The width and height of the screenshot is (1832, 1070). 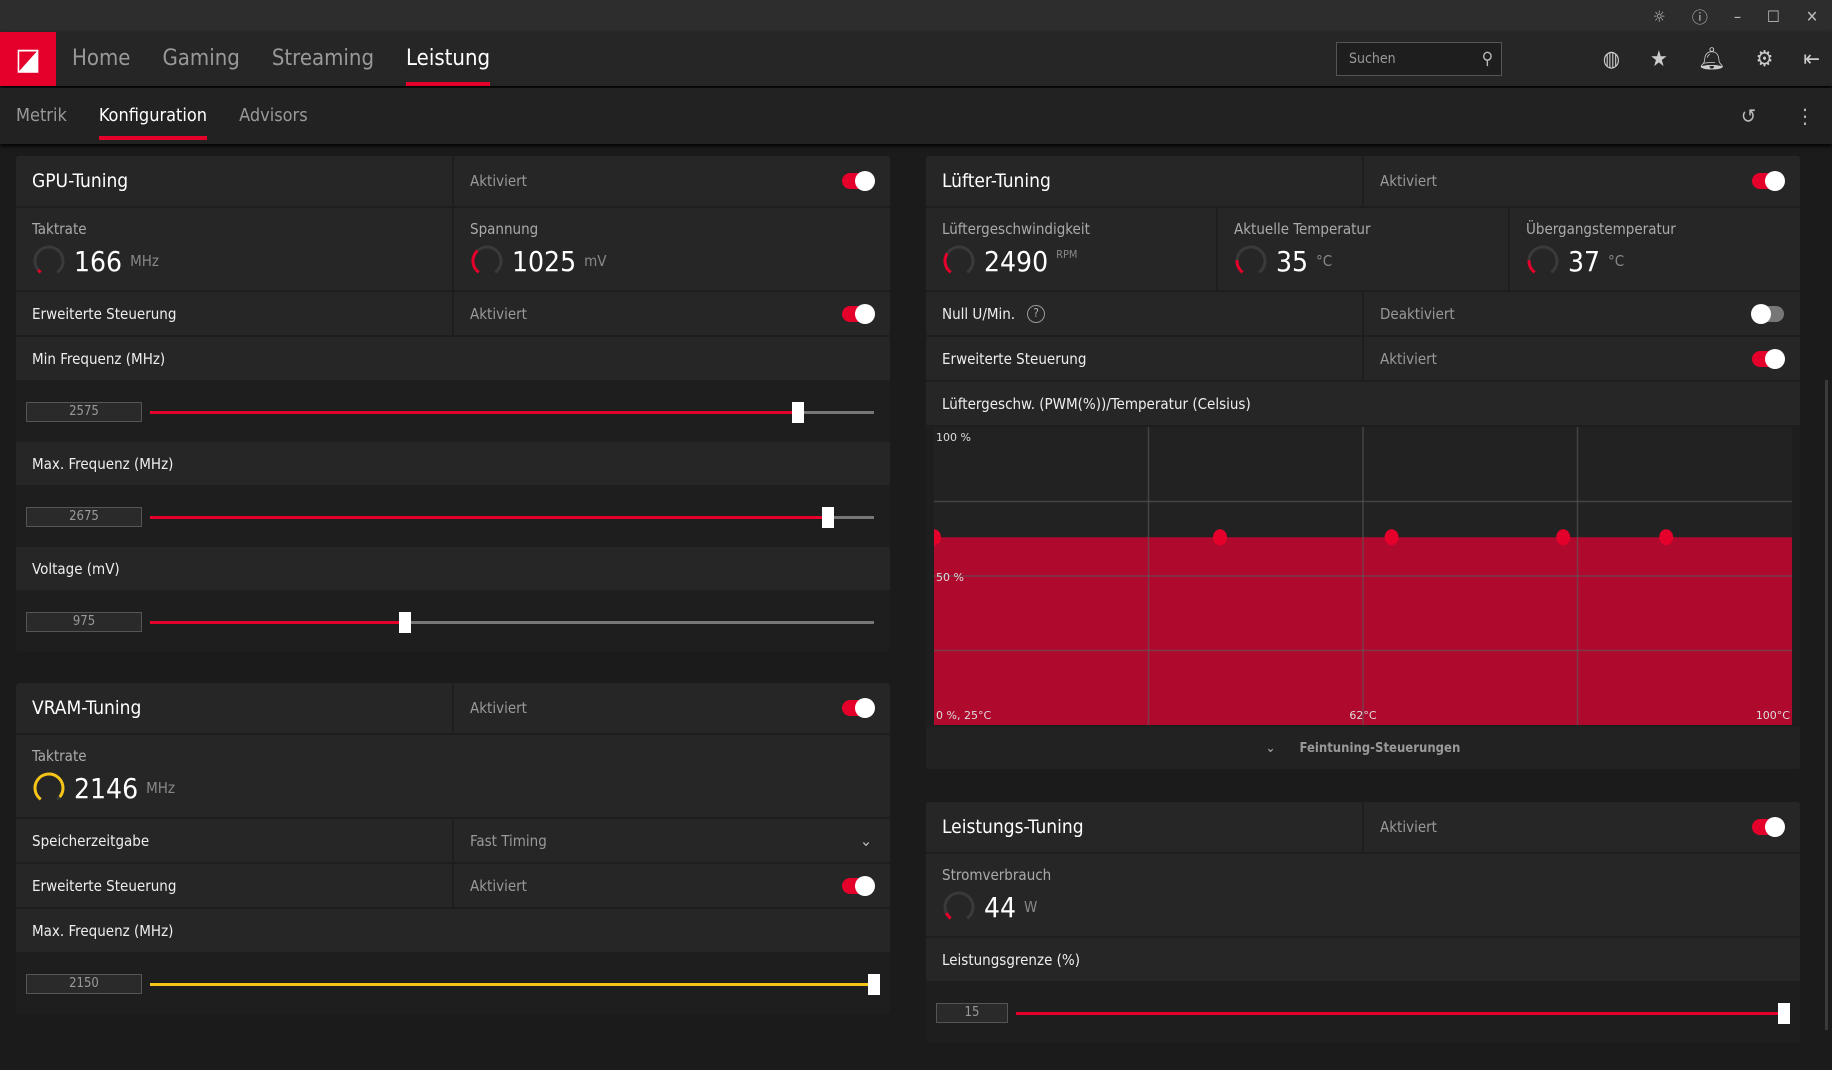 I want to click on vram-max-freq-slider: 2150, so click(x=453, y=984).